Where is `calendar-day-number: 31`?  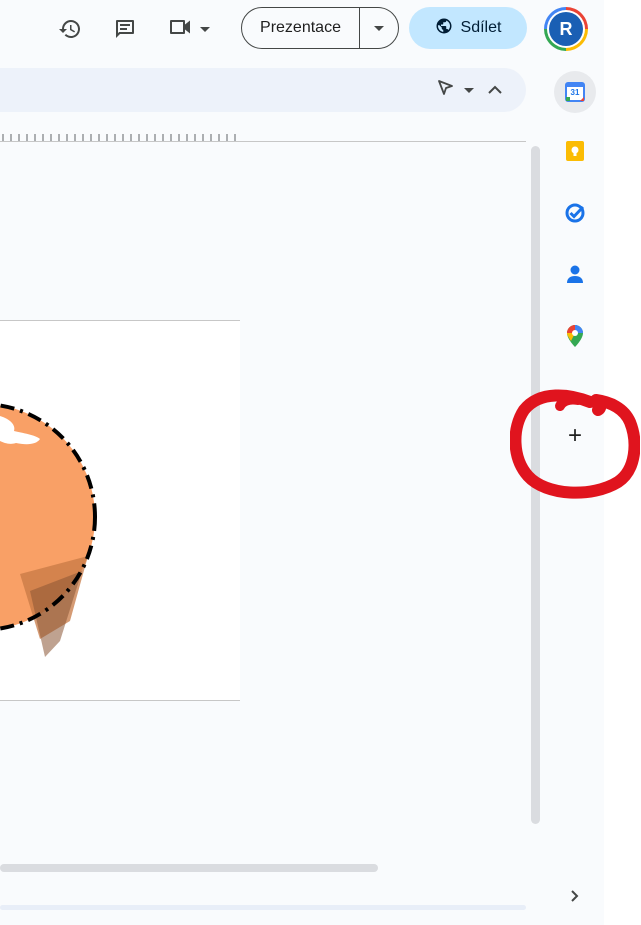
calendar-day-number: 31 is located at coordinates (575, 92).